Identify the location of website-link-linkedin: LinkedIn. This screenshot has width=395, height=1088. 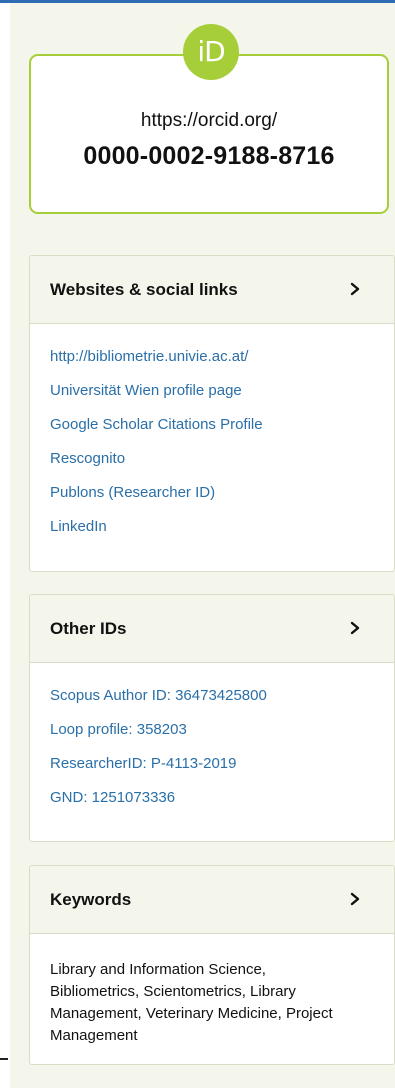
(212, 534).